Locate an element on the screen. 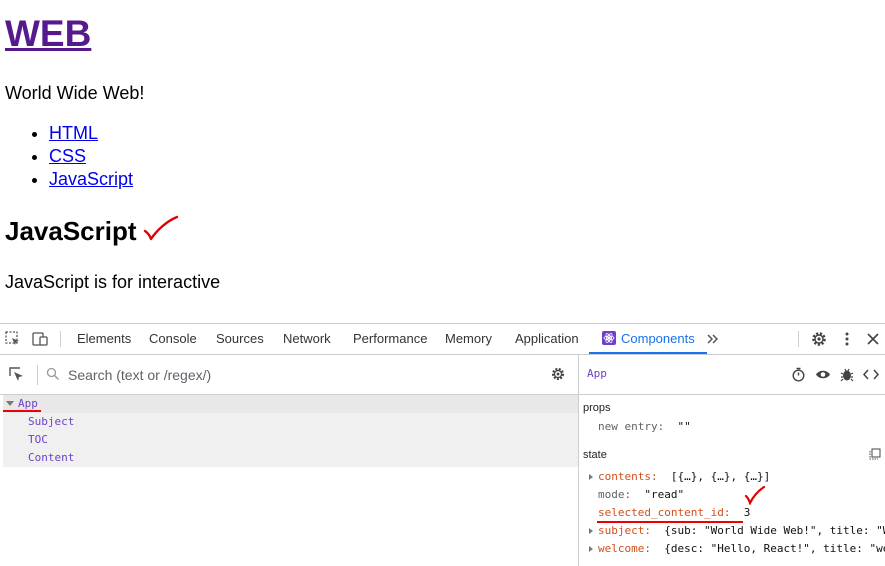 This screenshot has width=885, height=566. toc-link-javascript: JavaScript is located at coordinates (91, 179).